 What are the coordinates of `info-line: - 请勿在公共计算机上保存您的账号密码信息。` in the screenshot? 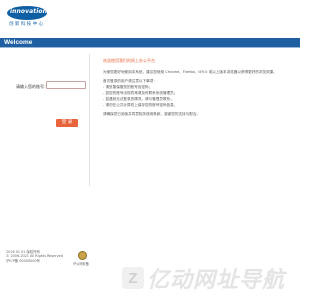 It's located at (140, 105).